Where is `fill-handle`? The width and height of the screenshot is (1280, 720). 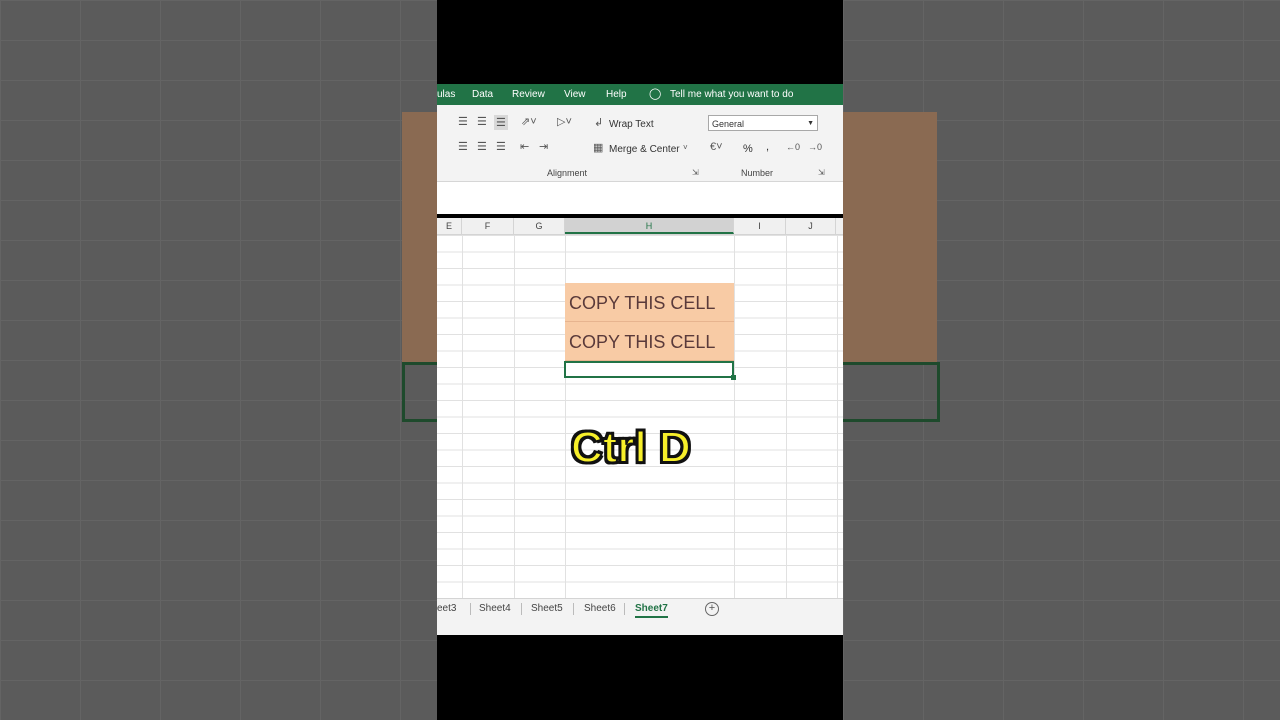 fill-handle is located at coordinates (733, 377).